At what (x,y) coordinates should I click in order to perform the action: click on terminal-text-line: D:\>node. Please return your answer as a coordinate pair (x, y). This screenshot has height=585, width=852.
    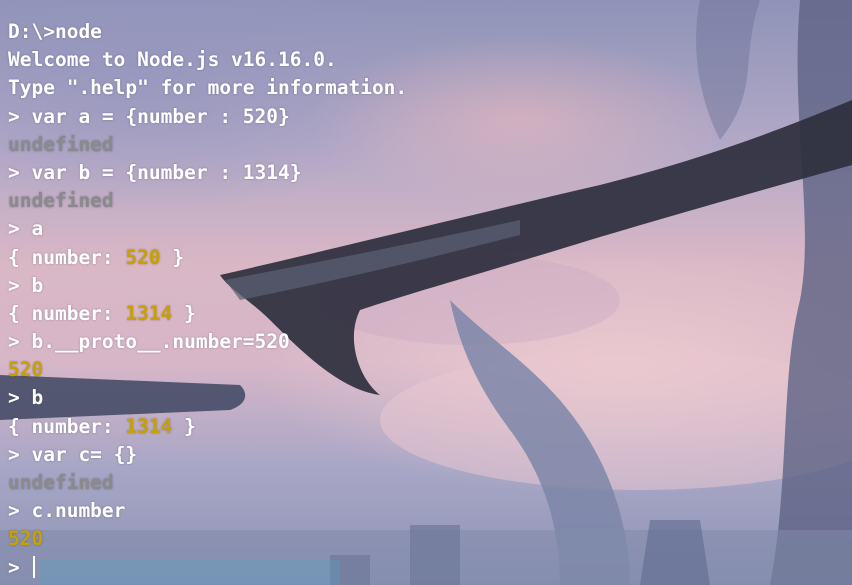
    Looking at the image, I should click on (430, 32).